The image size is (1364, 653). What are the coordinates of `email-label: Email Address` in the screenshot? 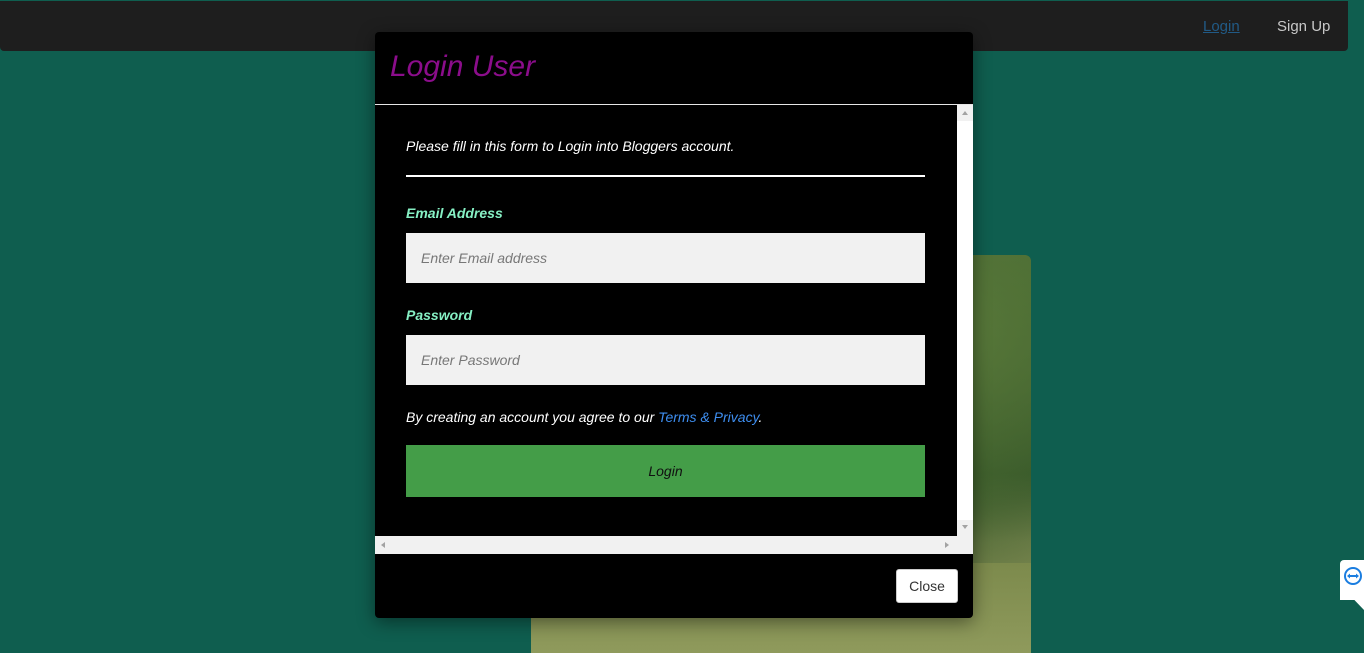 It's located at (454, 213).